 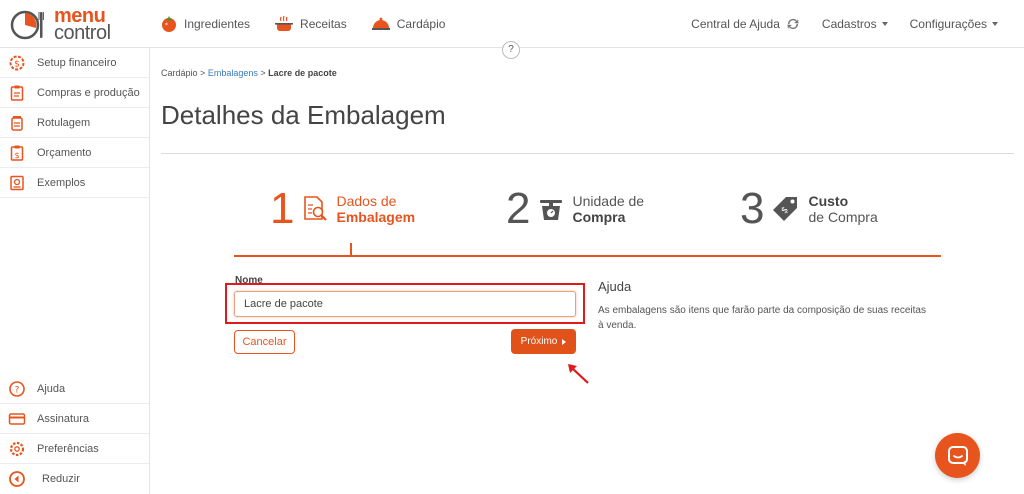 What do you see at coordinates (303, 115) in the screenshot?
I see `page-title: Detalhes da Embalagem` at bounding box center [303, 115].